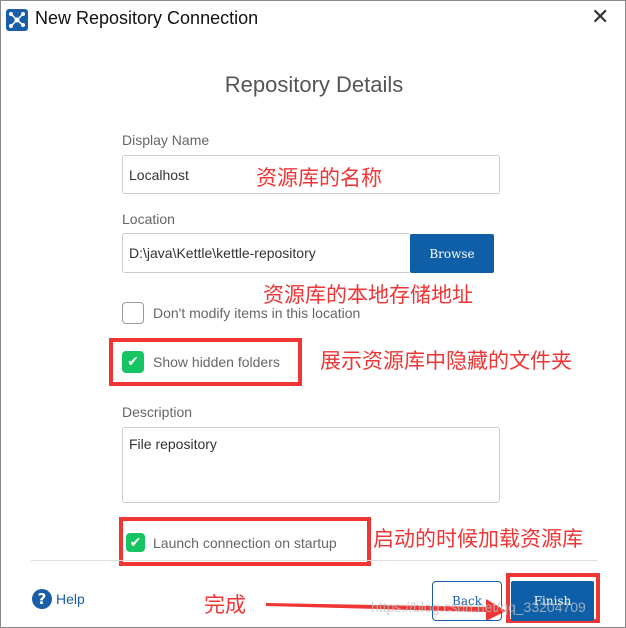  I want to click on location-input: D:\java\Kettle\kettle-repository, so click(266, 253).